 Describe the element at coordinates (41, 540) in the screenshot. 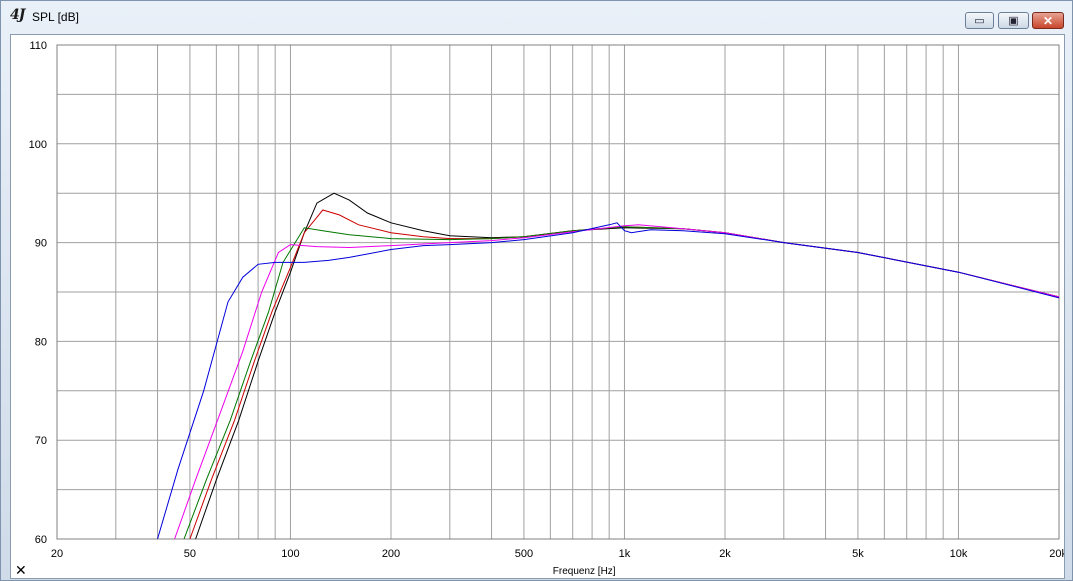

I see `y-tick-label: 60` at that location.